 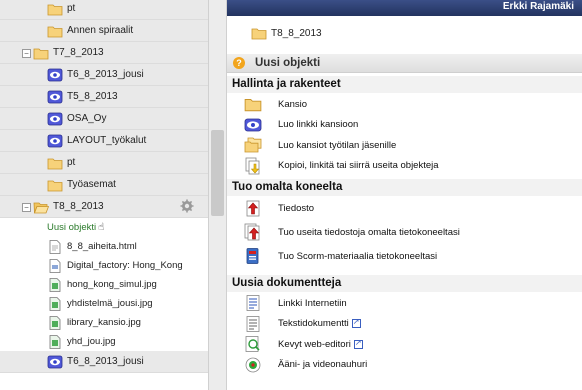 I want to click on tree-row-label: library_kansio.jpg, so click(x=104, y=322).